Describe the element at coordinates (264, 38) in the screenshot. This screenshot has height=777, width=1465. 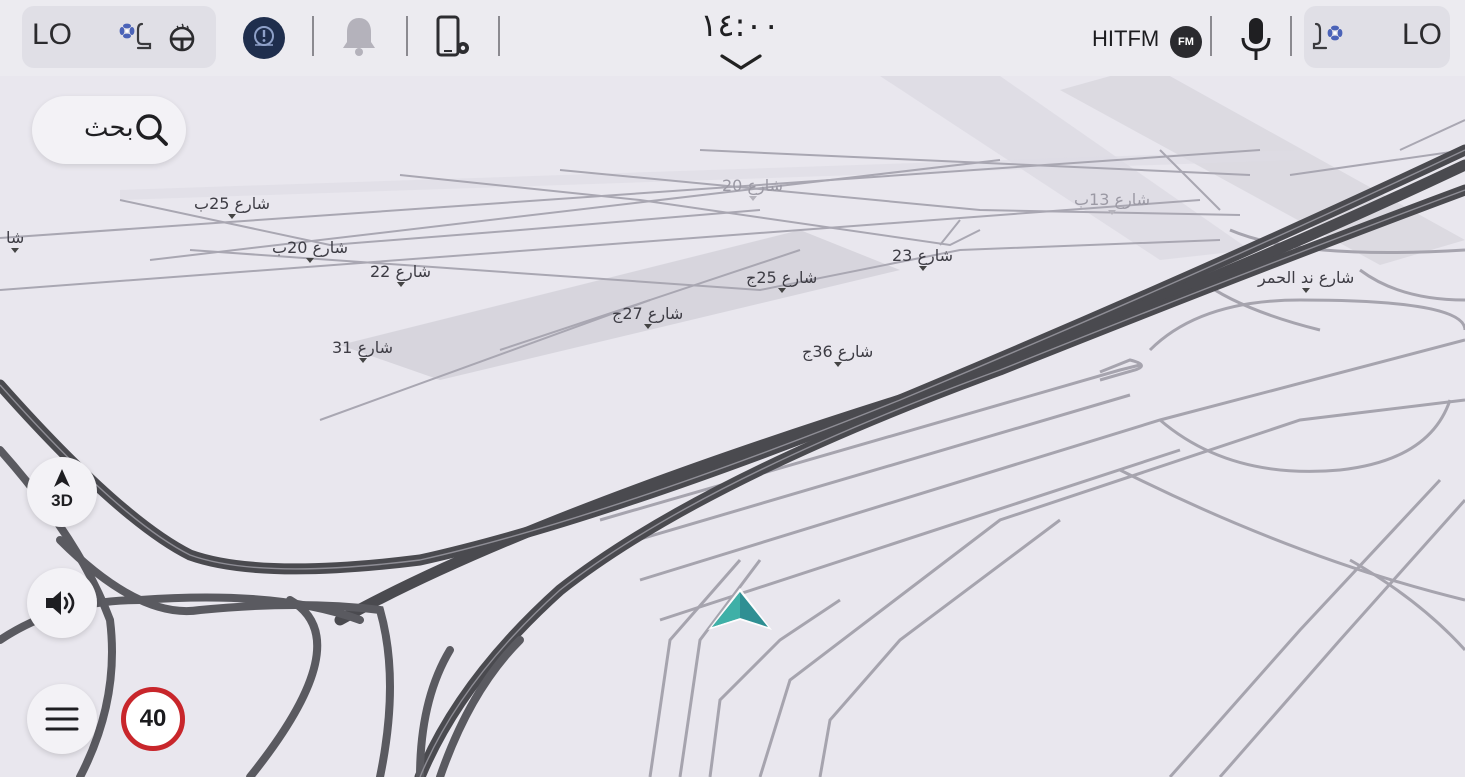
I see `parking-brake-icon` at that location.